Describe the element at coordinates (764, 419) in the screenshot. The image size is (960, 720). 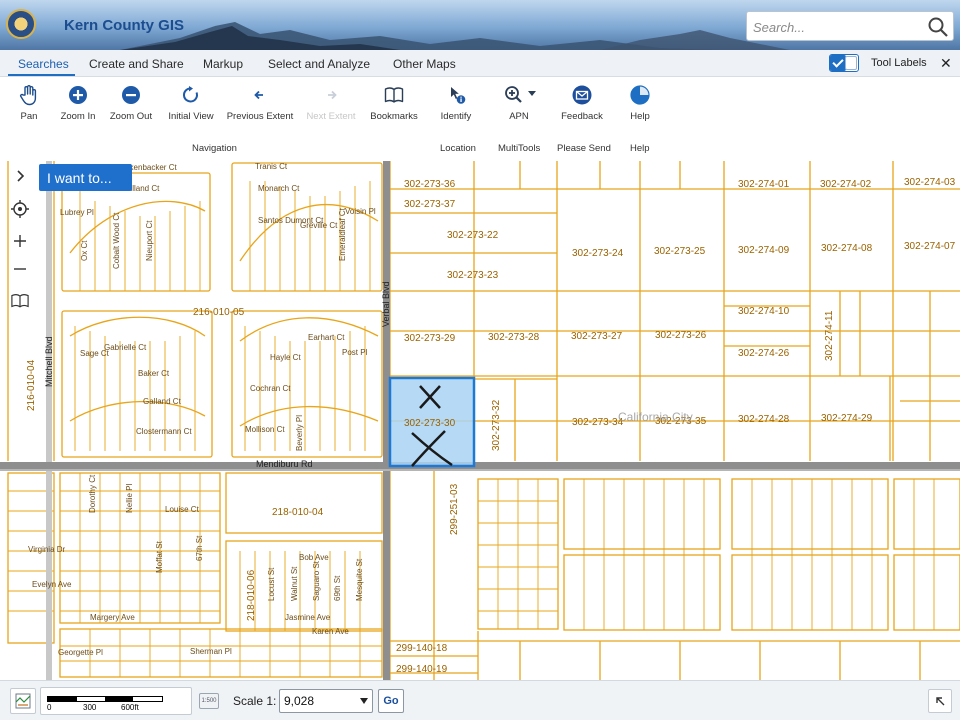
I see `parcel-label: 302-274-28` at that location.